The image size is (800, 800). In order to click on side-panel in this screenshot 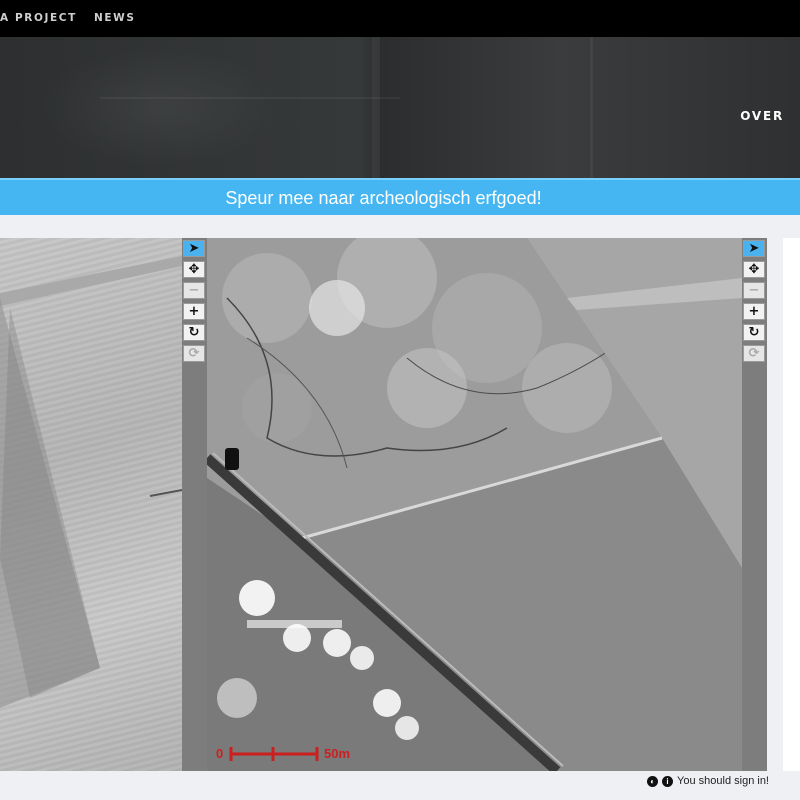, I will do `click(791, 504)`.